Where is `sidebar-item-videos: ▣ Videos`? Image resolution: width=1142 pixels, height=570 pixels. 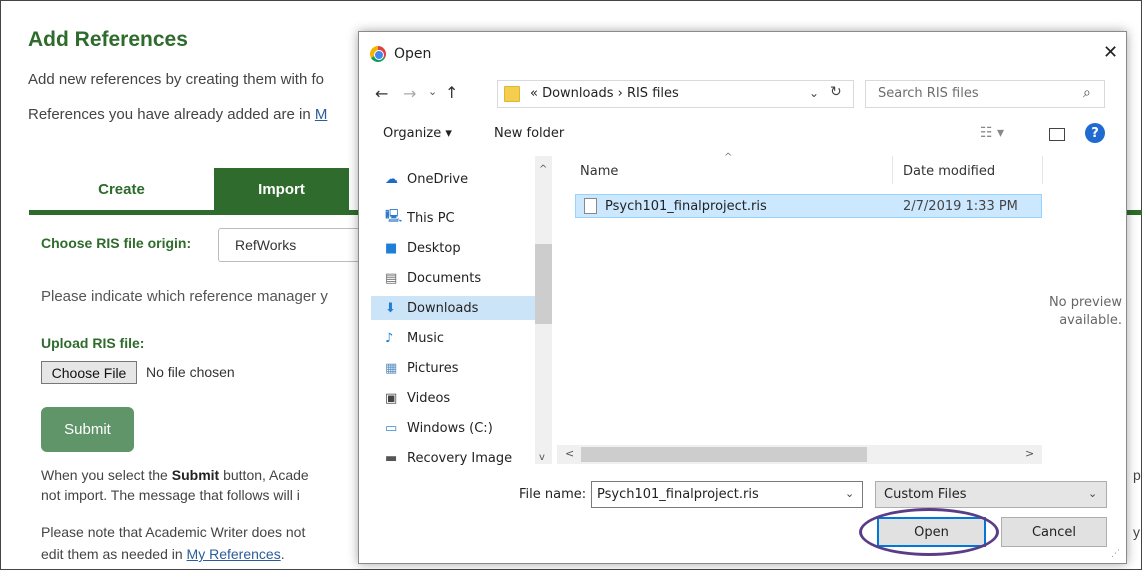 sidebar-item-videos: ▣ Videos is located at coordinates (417, 398).